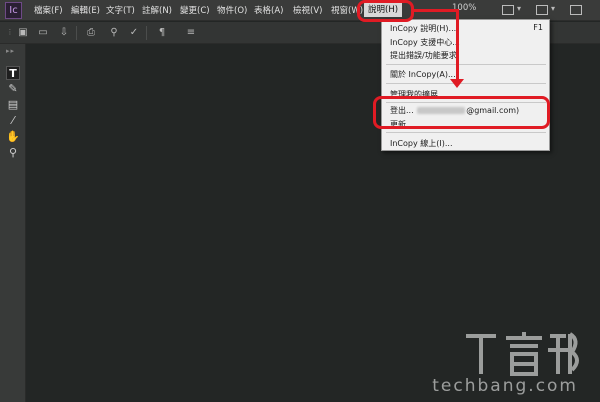 The height and width of the screenshot is (402, 600). What do you see at coordinates (13, 10) in the screenshot?
I see `incopy-logo-icon: Ic` at bounding box center [13, 10].